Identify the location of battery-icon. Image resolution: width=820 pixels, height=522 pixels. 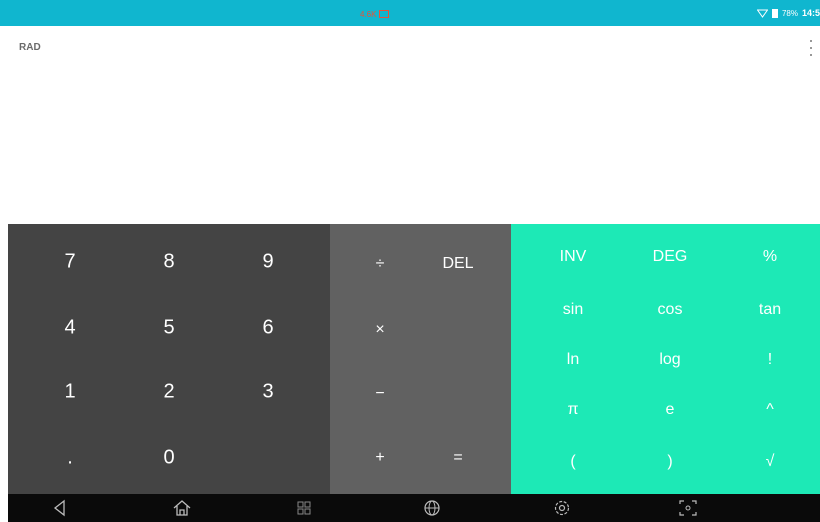
(774, 13).